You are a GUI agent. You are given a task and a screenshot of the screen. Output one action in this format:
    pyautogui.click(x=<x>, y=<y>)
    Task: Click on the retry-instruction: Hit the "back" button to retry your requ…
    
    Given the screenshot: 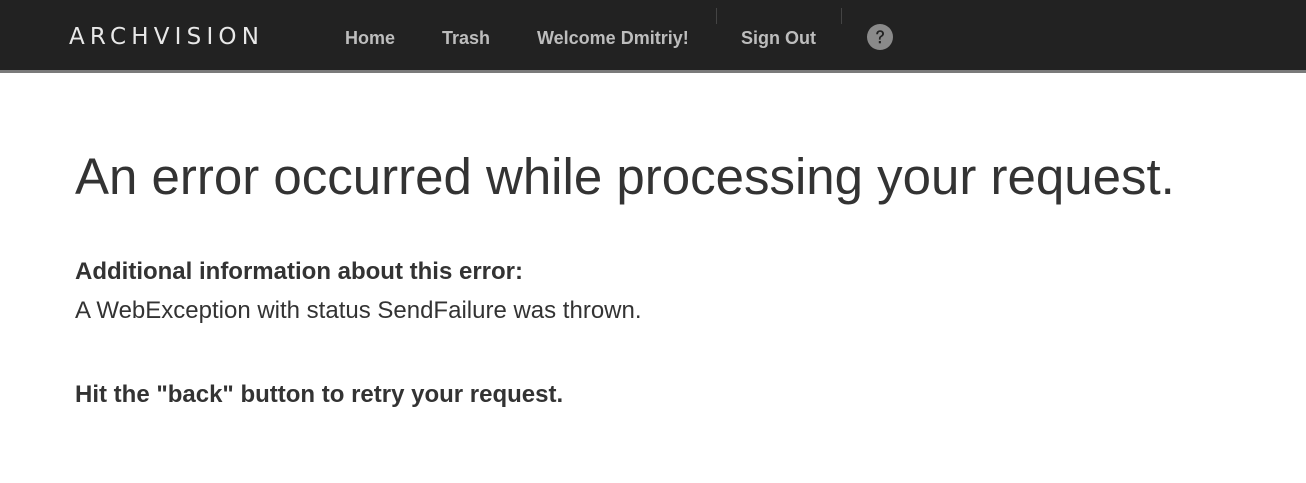 What is the action you would take?
    pyautogui.click(x=319, y=394)
    